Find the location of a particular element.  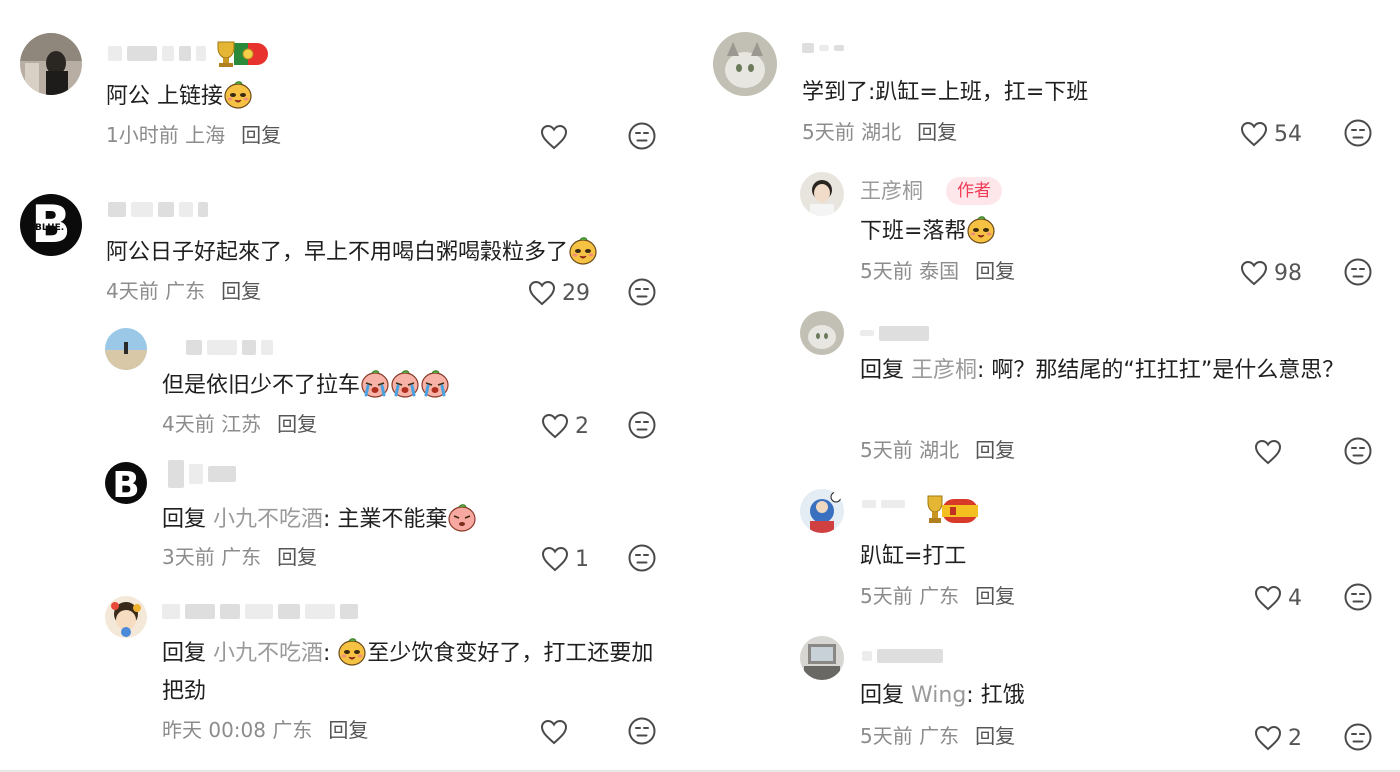

like-count: 54 is located at coordinates (1288, 134).